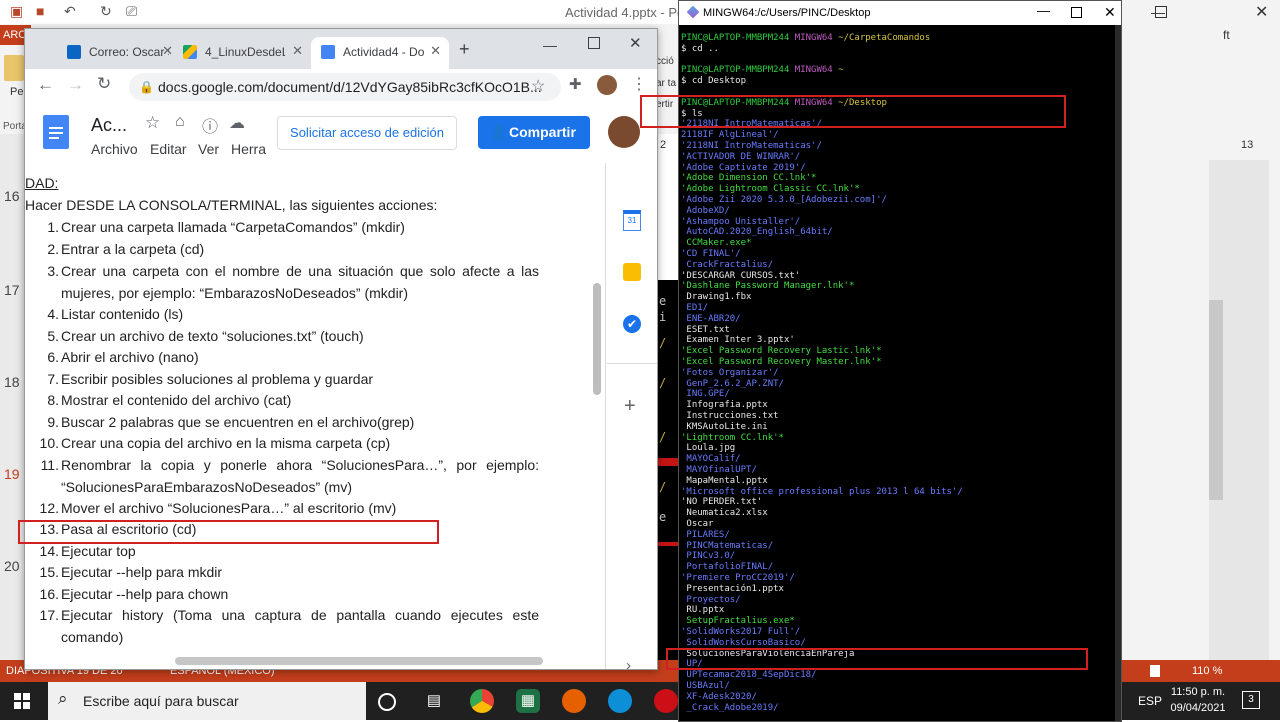 This screenshot has height=722, width=1280. I want to click on terminal-line: MapaMental.pptx, so click(724, 481).